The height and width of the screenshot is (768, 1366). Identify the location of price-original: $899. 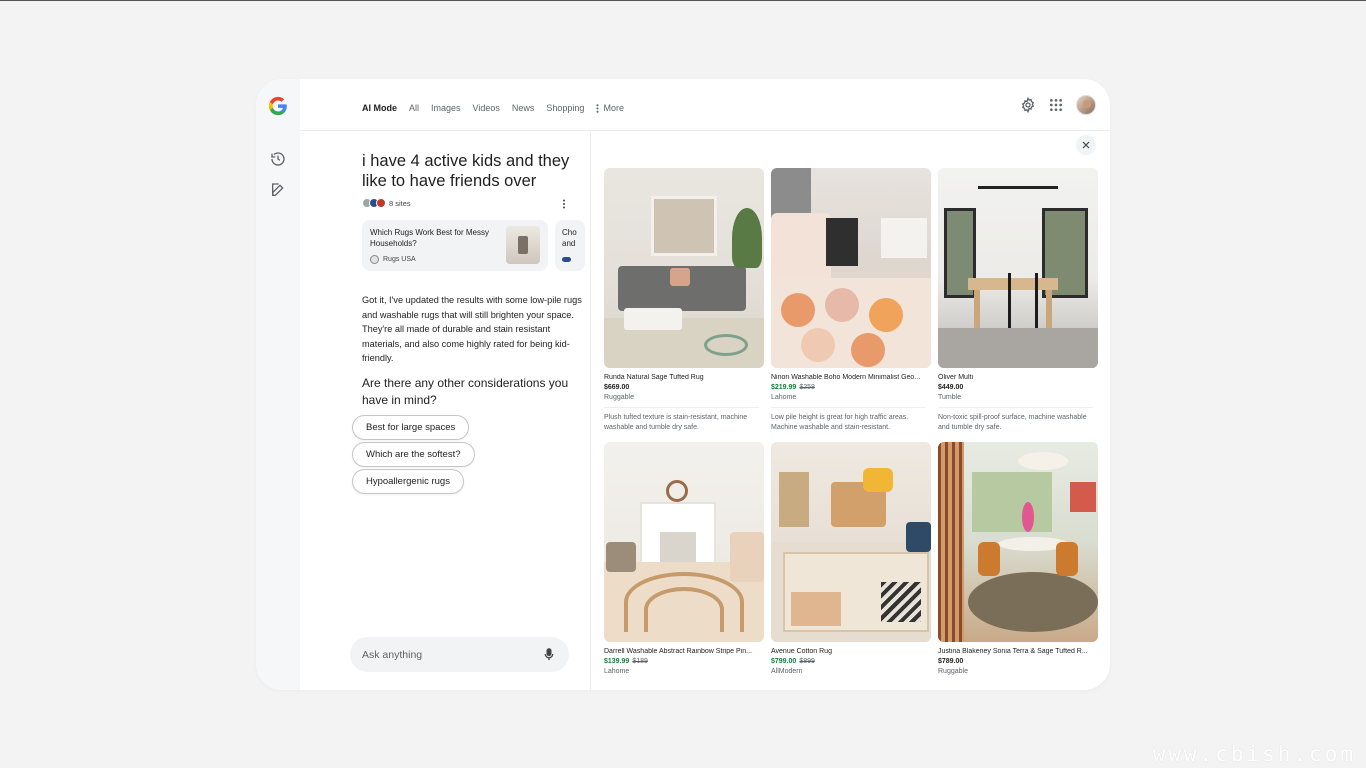
(807, 661).